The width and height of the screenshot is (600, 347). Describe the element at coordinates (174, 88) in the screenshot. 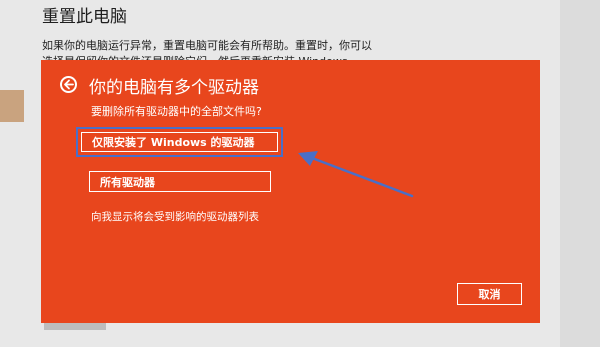

I see `dialog-title: 你的电脑有多个驱动器` at that location.